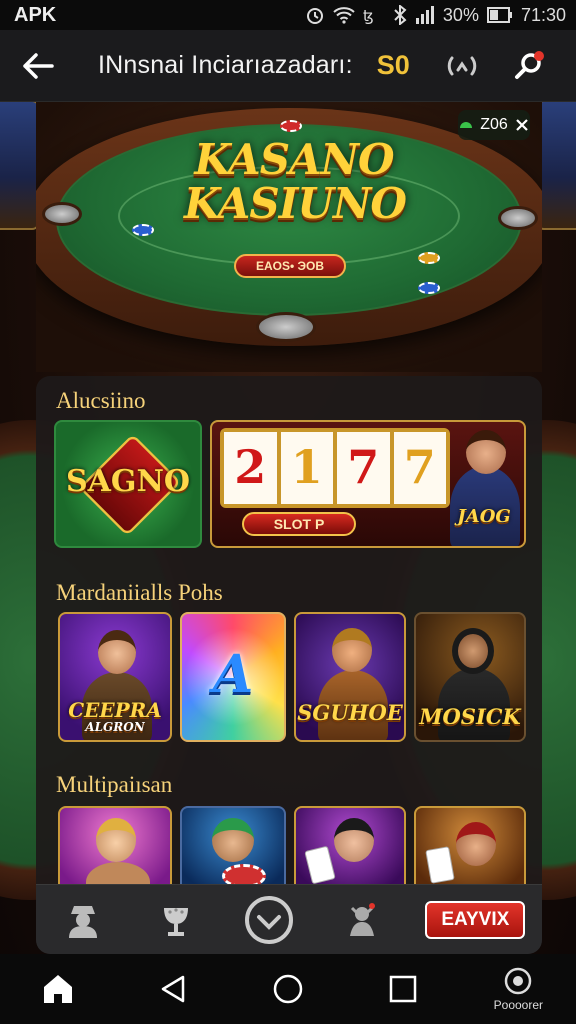 The height and width of the screenshot is (1024, 576). I want to click on game-tile-sagno: SAGNO, so click(128, 484).